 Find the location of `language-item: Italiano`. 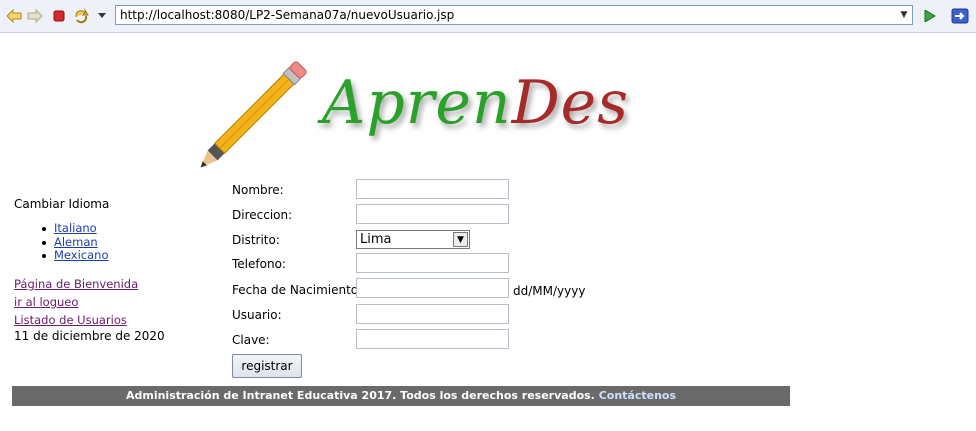

language-item: Italiano is located at coordinates (74, 229).